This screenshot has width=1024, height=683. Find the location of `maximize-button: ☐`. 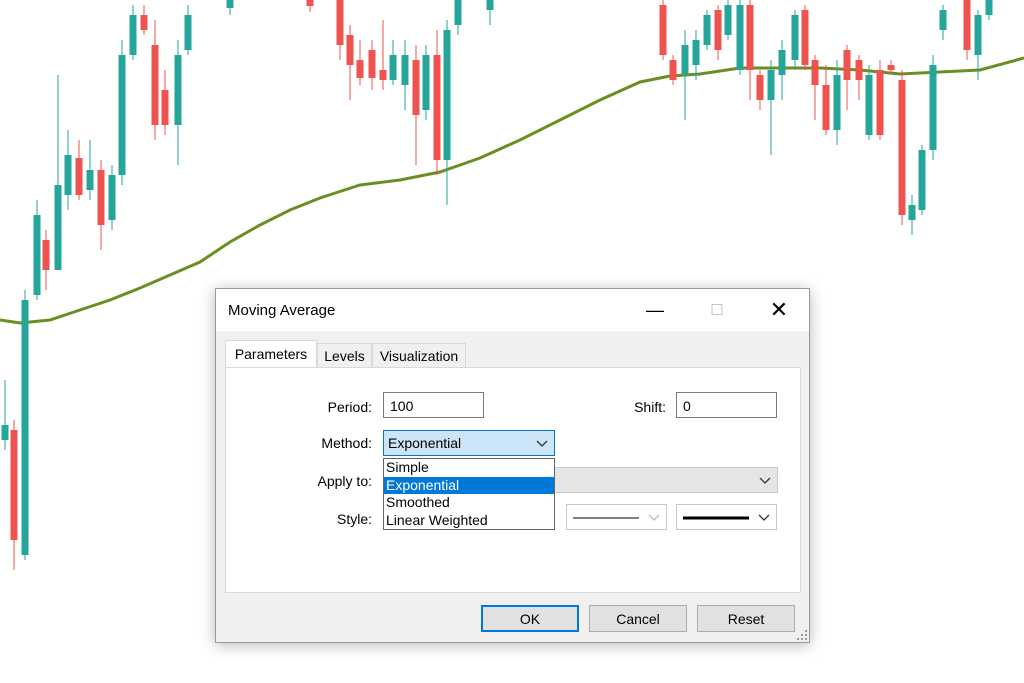

maximize-button: ☐ is located at coordinates (717, 310).